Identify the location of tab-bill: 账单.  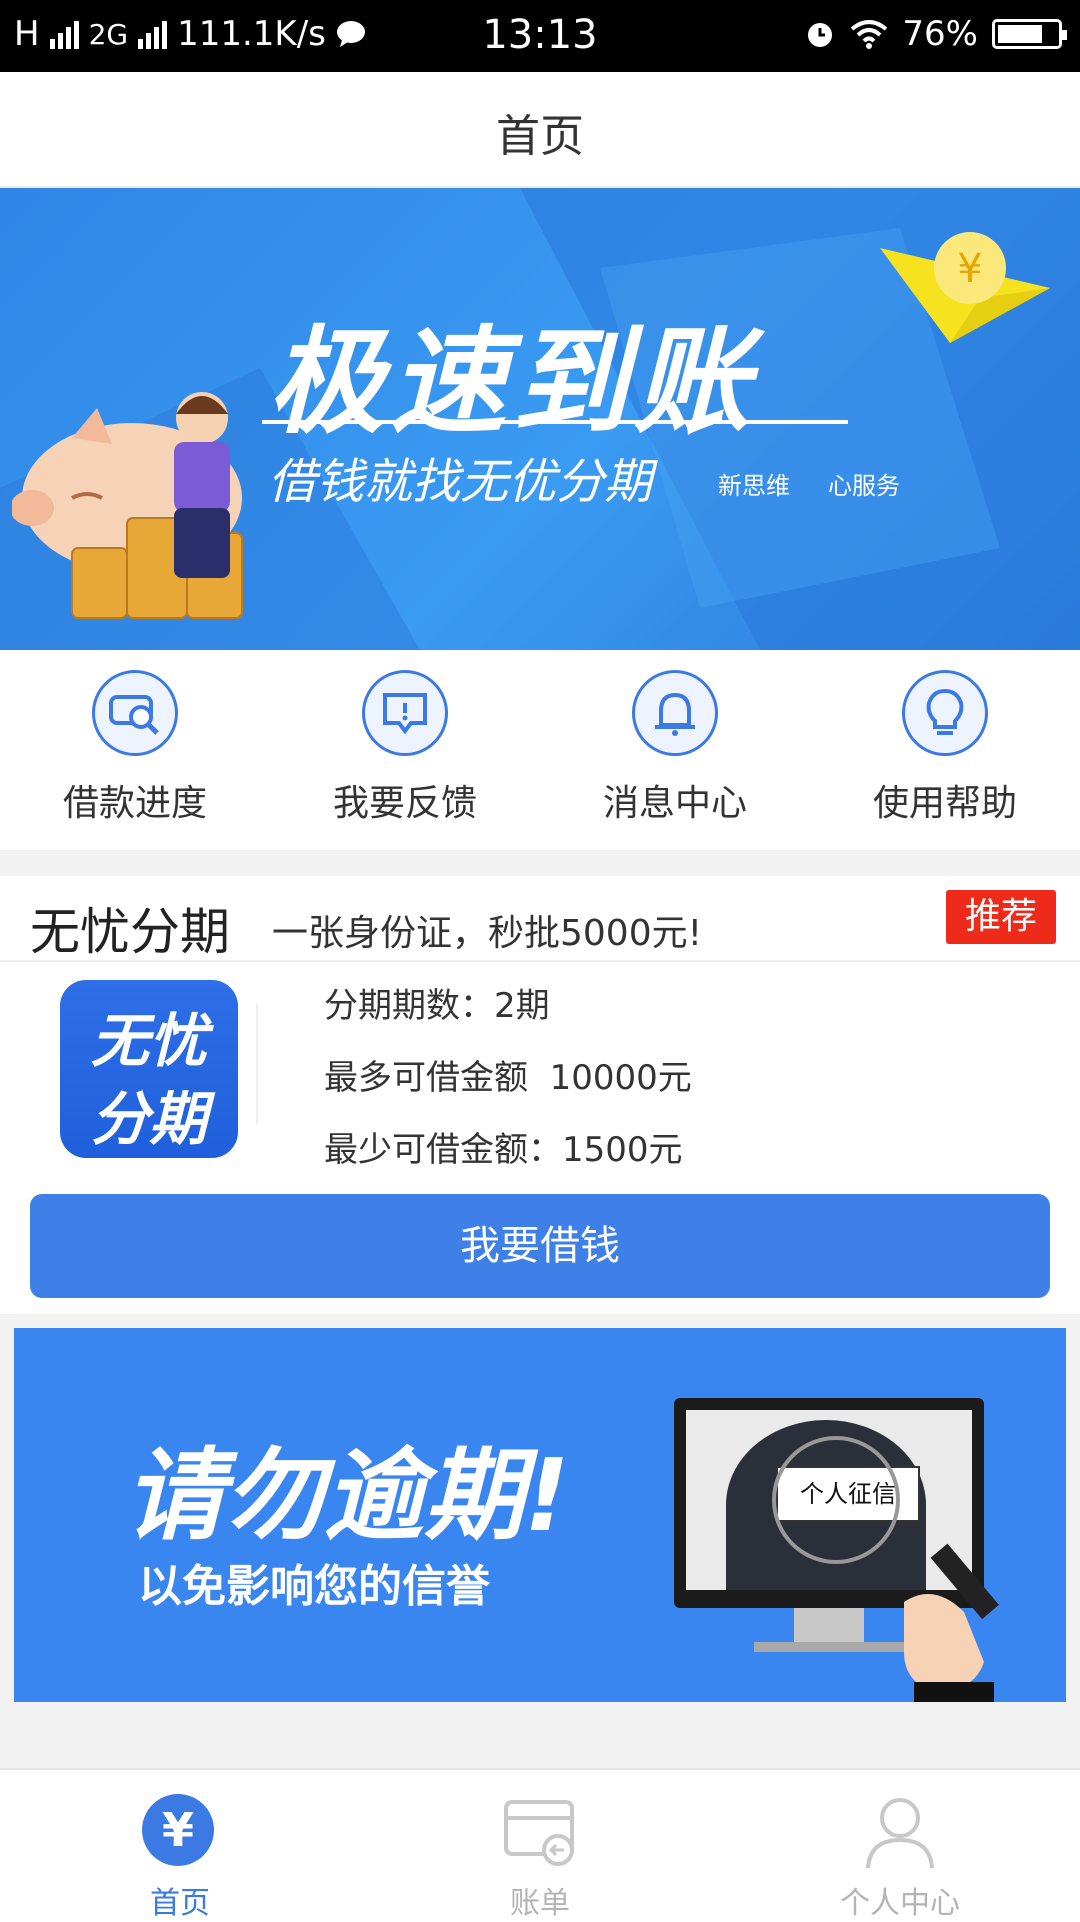
(540, 1846).